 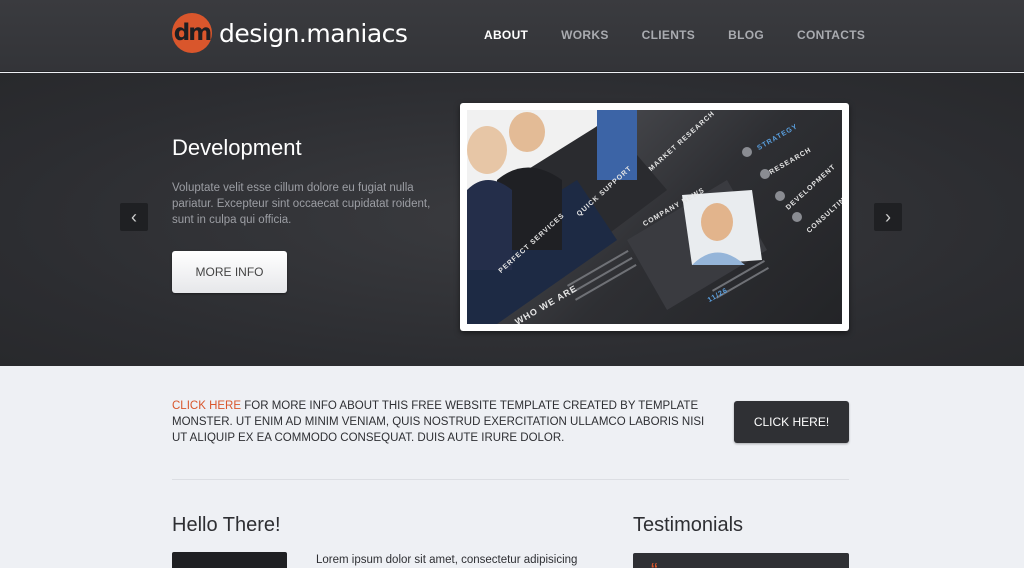 I want to click on click-here-button: CLICK HERE!, so click(x=791, y=422).